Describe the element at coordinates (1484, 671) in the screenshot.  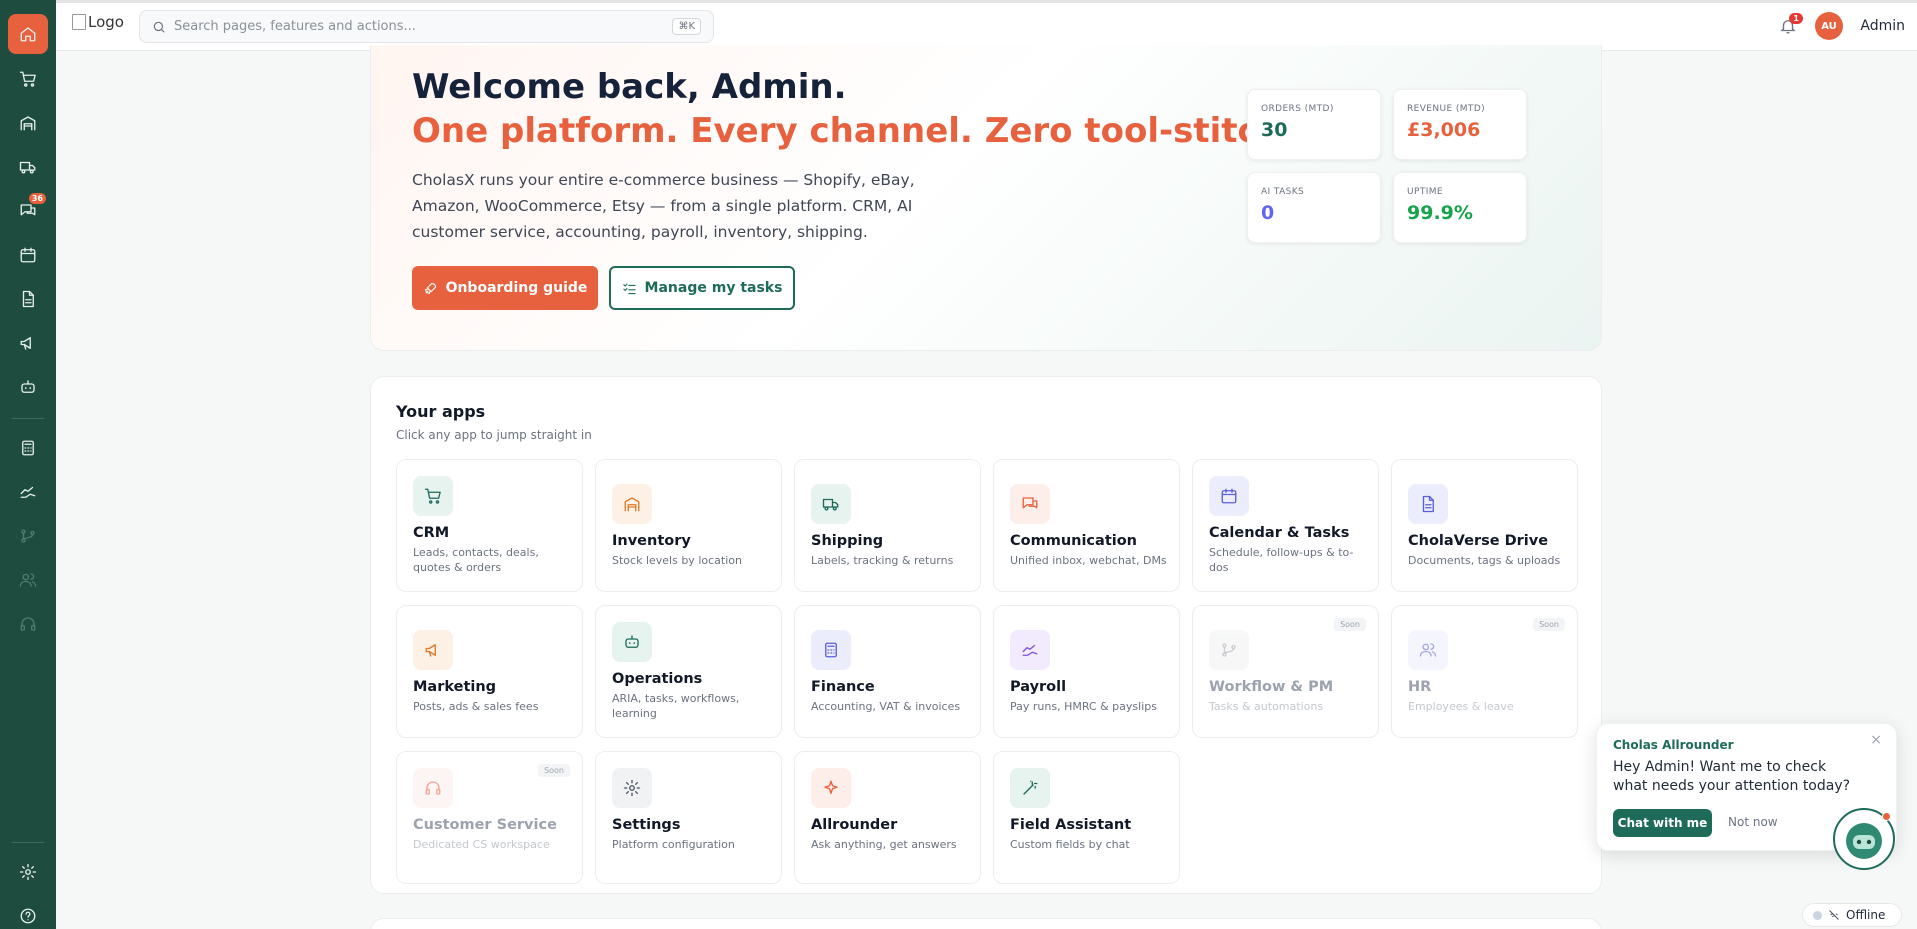
I see `app-tile-hr: Soon HR Employees & leave` at that location.